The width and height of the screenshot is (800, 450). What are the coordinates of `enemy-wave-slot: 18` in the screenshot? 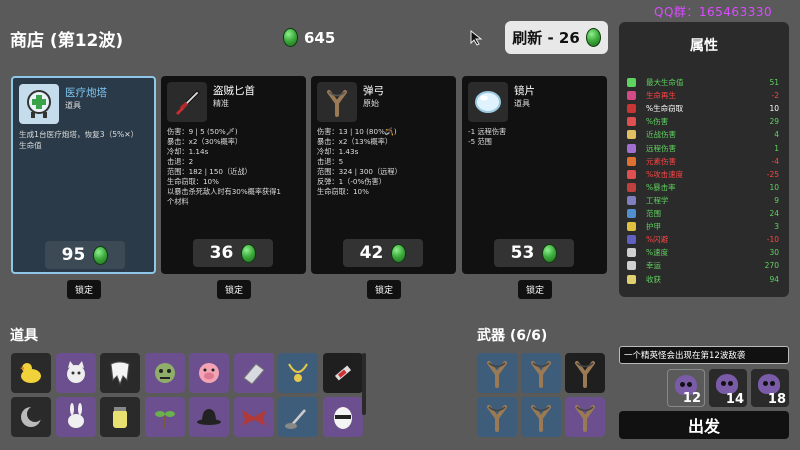 It's located at (770, 388).